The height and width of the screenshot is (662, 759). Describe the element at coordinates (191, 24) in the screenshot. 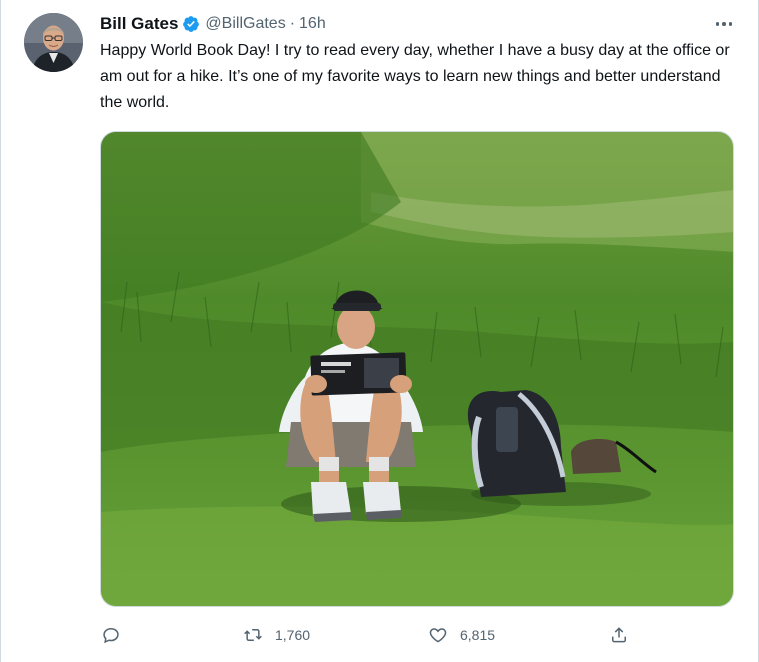

I see `verified-badge-icon` at that location.